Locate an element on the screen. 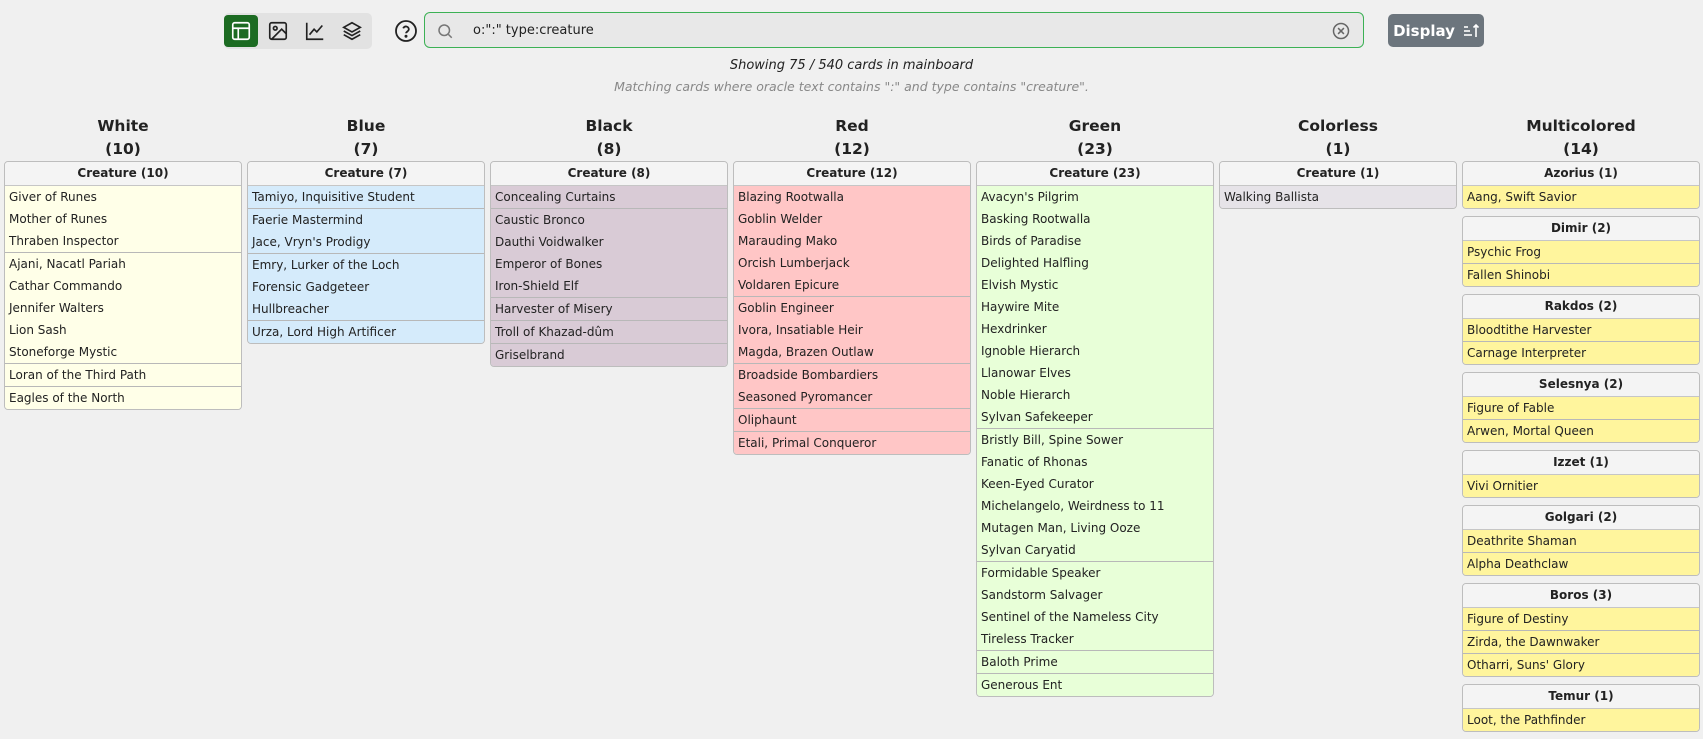 The image size is (1703, 739). card-row: Alpha Deathclaw is located at coordinates (1581, 563).